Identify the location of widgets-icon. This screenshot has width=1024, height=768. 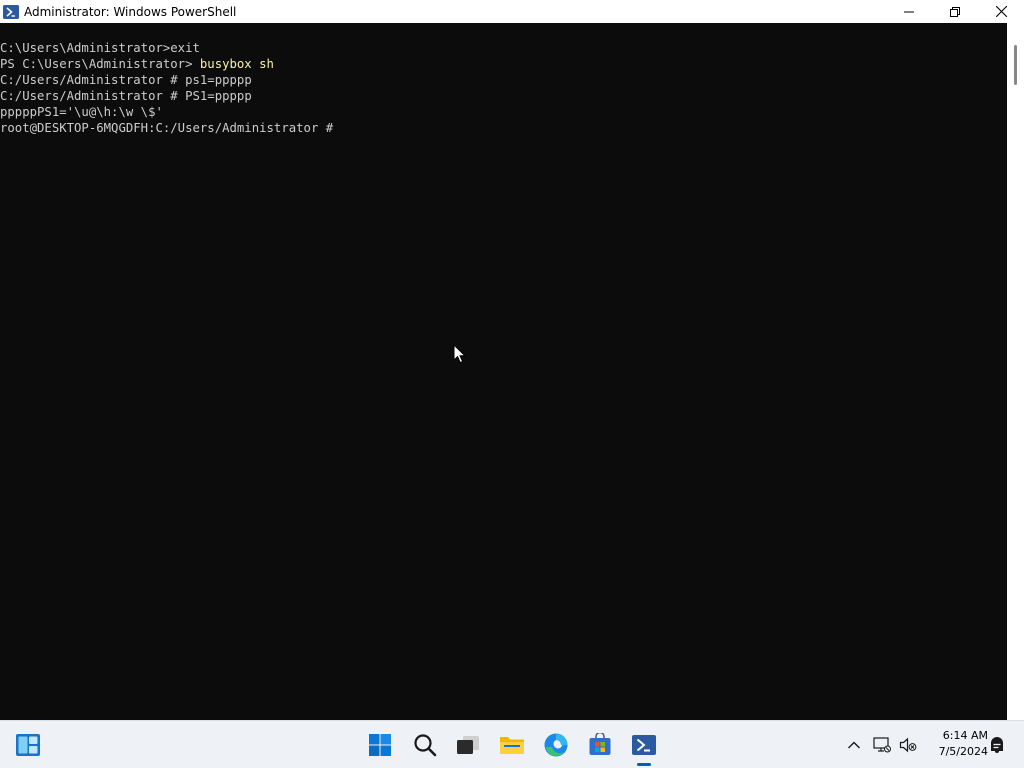
(28, 745).